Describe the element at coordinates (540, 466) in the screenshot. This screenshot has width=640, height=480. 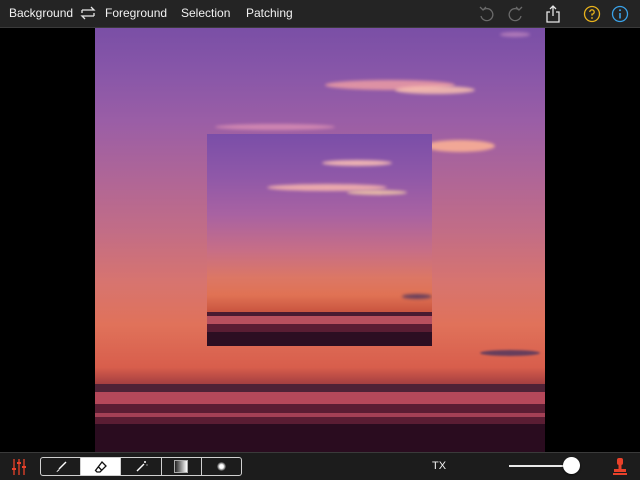
I see `brush-size-slider` at that location.